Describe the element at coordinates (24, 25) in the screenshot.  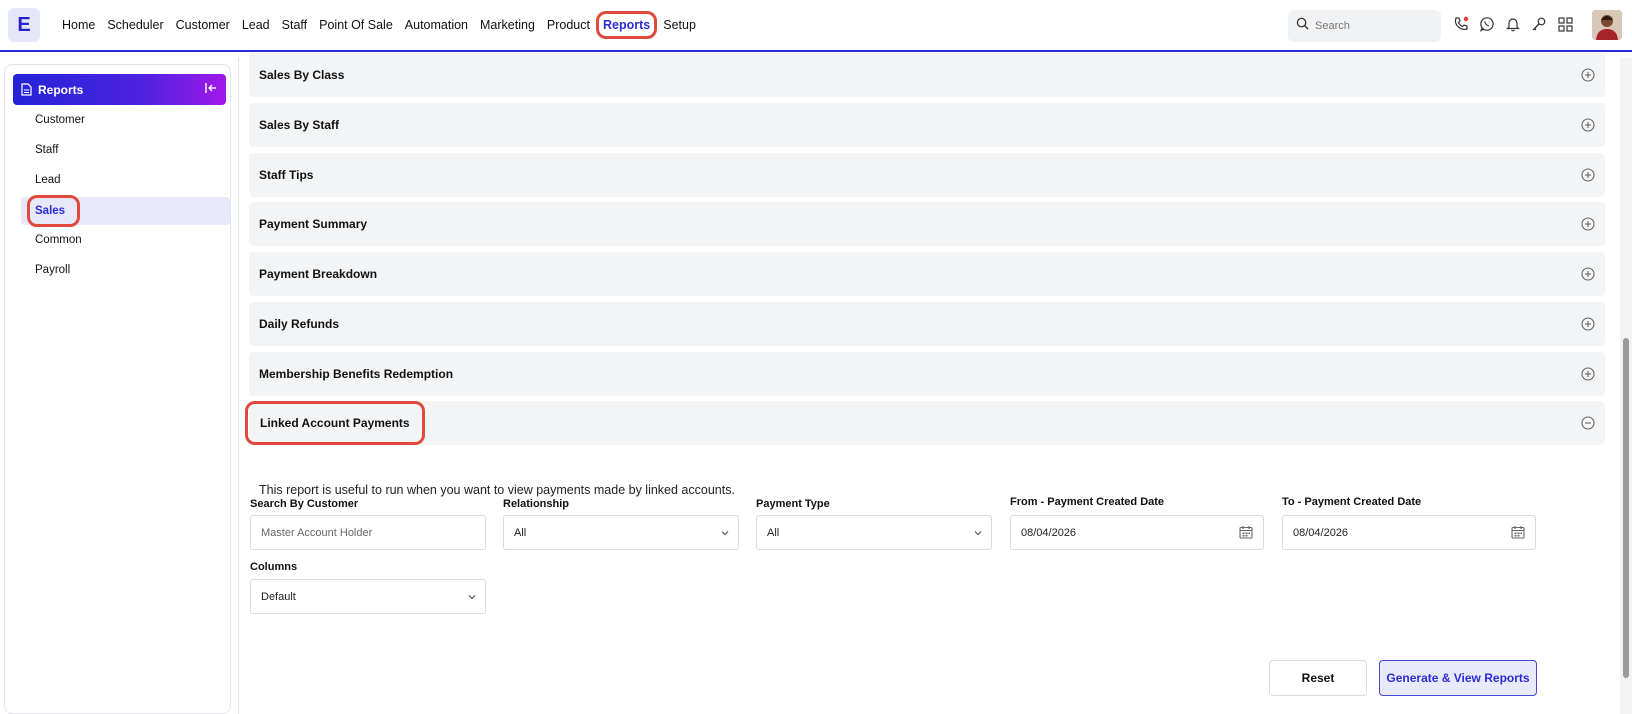
I see `app-logo: E` at that location.